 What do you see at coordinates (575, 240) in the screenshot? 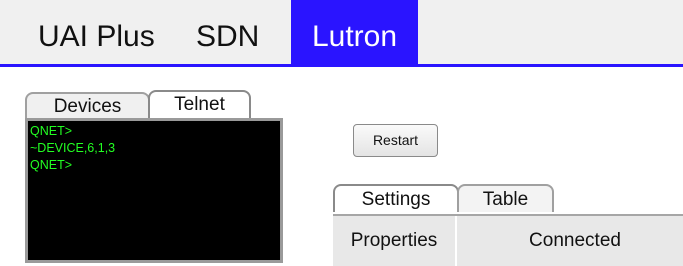
I see `status-value: Connected` at bounding box center [575, 240].